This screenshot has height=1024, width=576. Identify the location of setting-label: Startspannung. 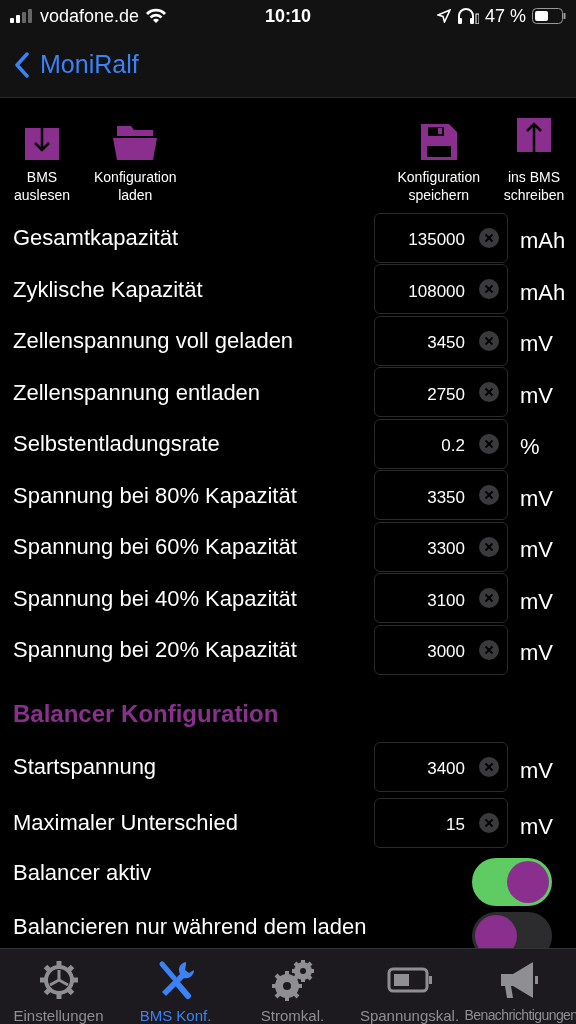
(85, 767).